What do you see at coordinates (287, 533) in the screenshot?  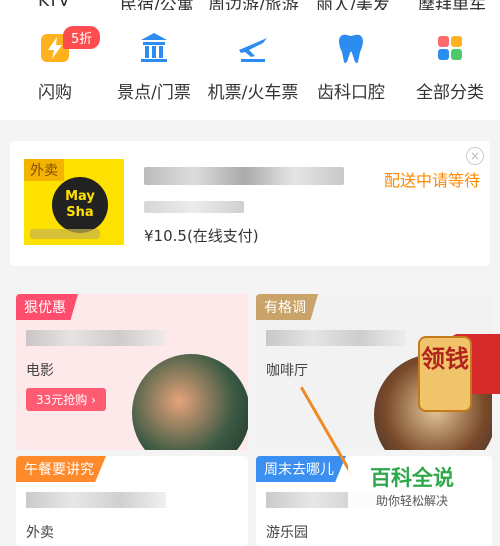 I see `promo-category: 游乐园` at bounding box center [287, 533].